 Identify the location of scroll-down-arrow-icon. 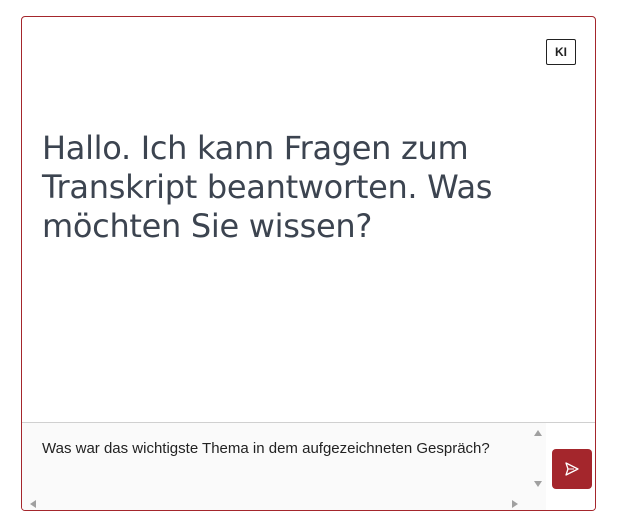
(538, 484).